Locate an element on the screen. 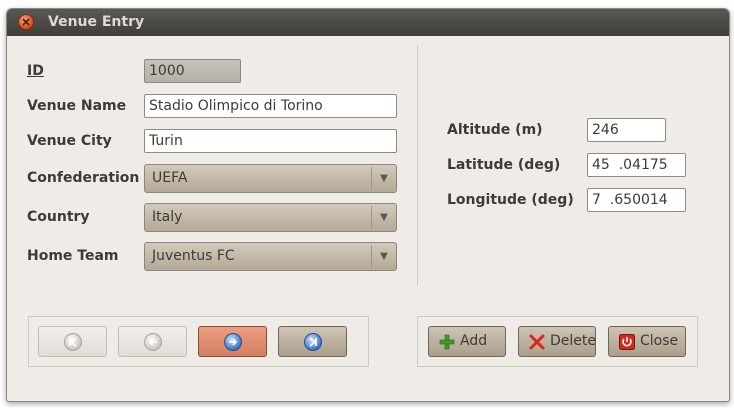 Image resolution: width=734 pixels, height=408 pixels. longitude-input: 7 .650014 is located at coordinates (636, 200).